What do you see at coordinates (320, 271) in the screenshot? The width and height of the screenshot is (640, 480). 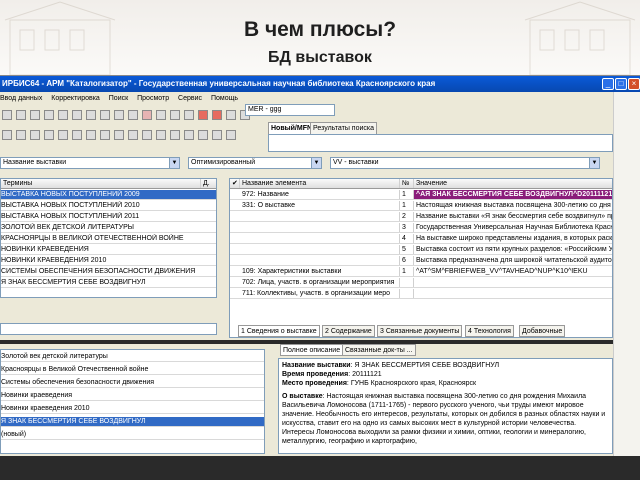 I see `cell-name: 109: Характеристики выставки` at bounding box center [320, 271].